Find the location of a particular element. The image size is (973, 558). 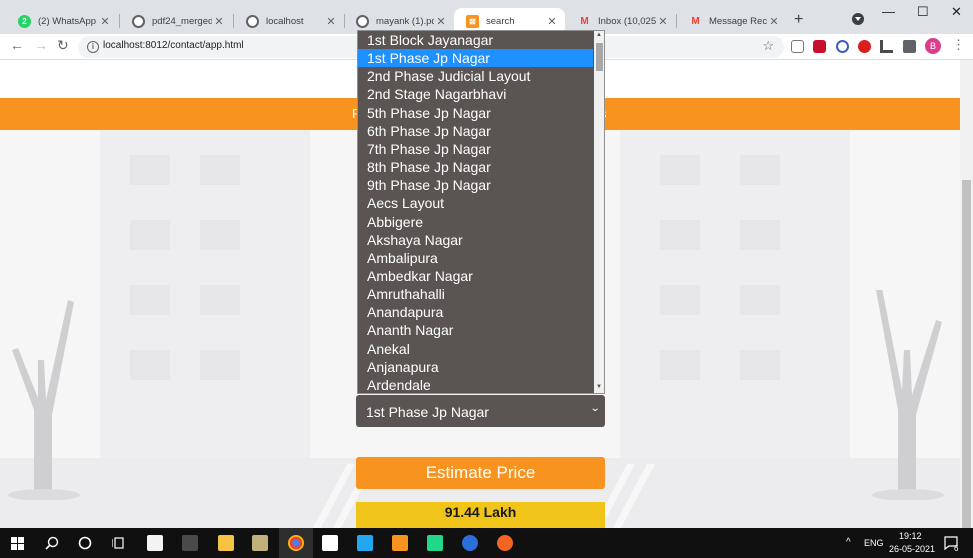

document-icon is located at coordinates (330, 543).